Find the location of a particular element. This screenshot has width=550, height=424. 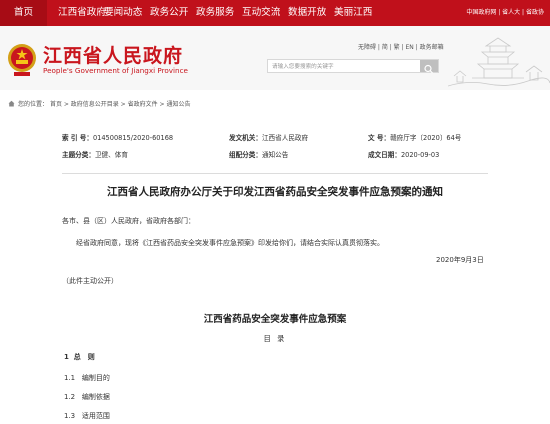

attachment-title: 江西省药品安全突发事件应急预案 is located at coordinates (275, 319).